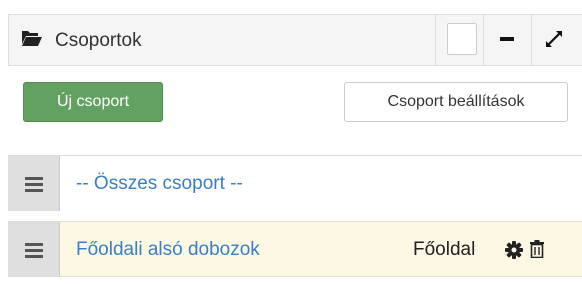 This screenshot has width=582, height=284. I want to click on folder-open-icon, so click(32, 38).